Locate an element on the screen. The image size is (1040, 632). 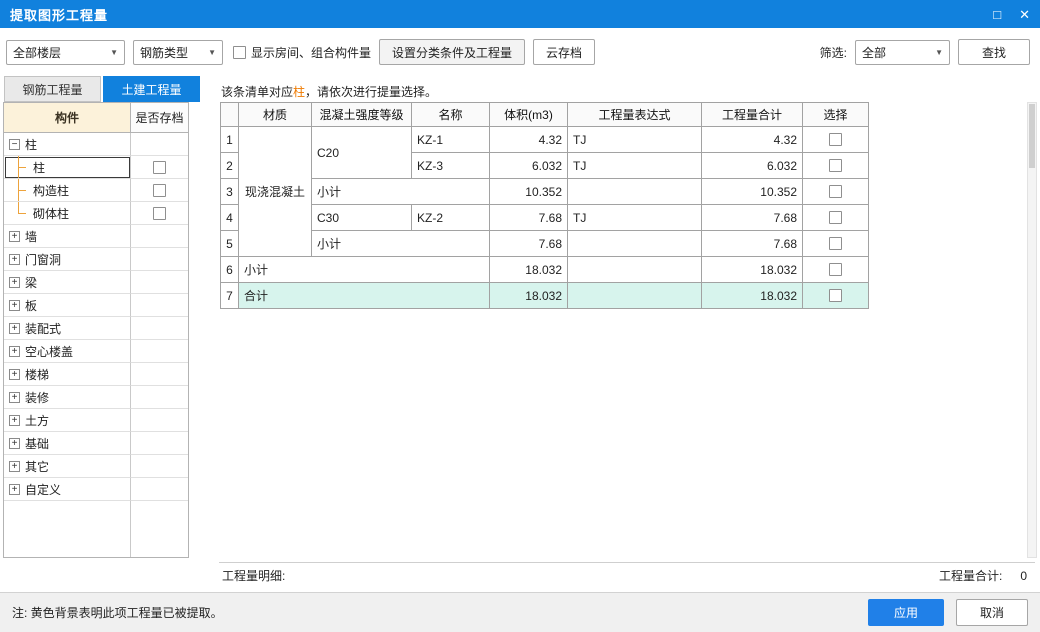
notice-prefix: 该条清单对应 is located at coordinates (257, 92).